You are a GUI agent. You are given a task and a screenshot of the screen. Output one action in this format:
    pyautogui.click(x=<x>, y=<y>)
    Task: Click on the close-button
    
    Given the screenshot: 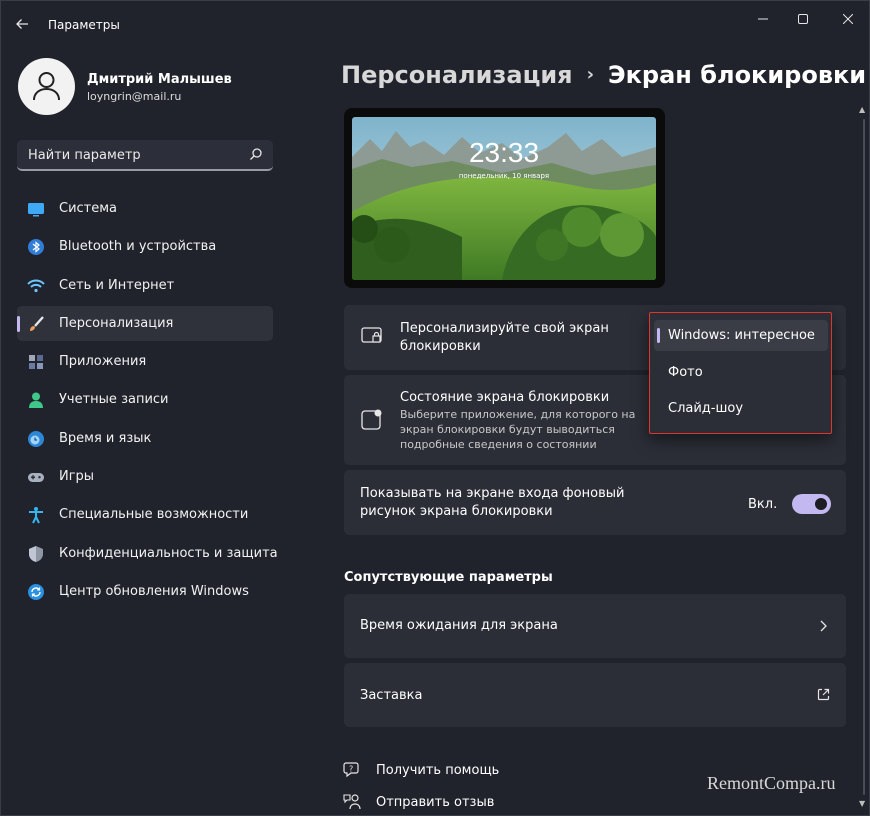 What is the action you would take?
    pyautogui.click(x=847, y=19)
    